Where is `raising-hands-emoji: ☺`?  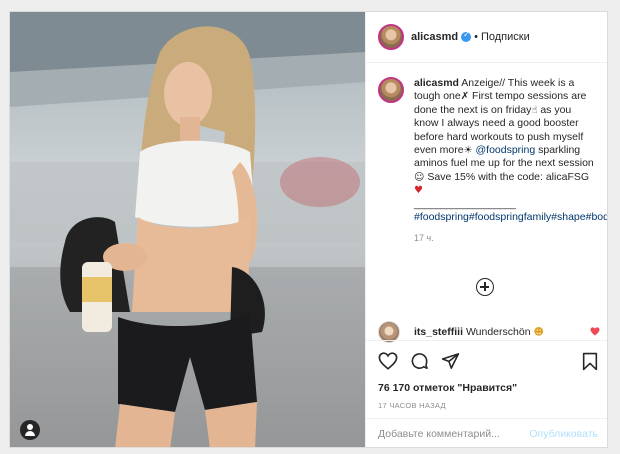 raising-hands-emoji: ☺ is located at coordinates (419, 177).